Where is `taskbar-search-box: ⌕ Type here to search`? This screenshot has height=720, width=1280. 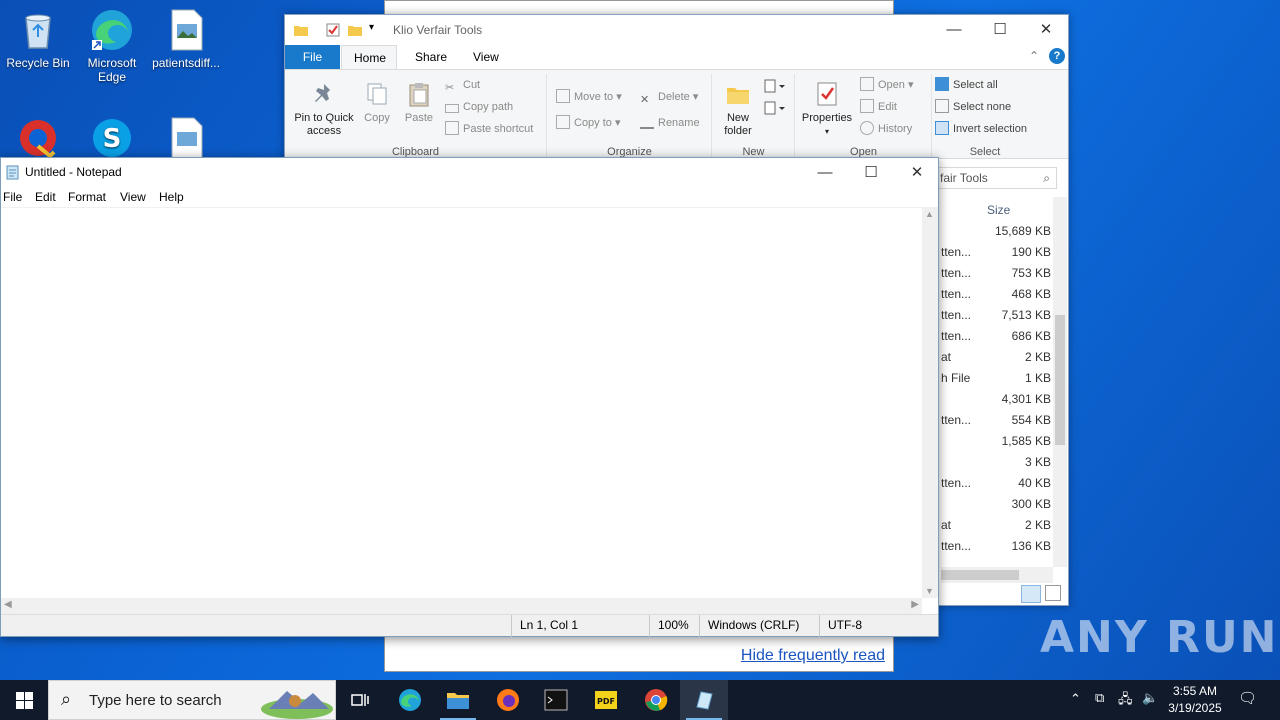
taskbar-search-box: ⌕ Type here to search is located at coordinates (192, 700).